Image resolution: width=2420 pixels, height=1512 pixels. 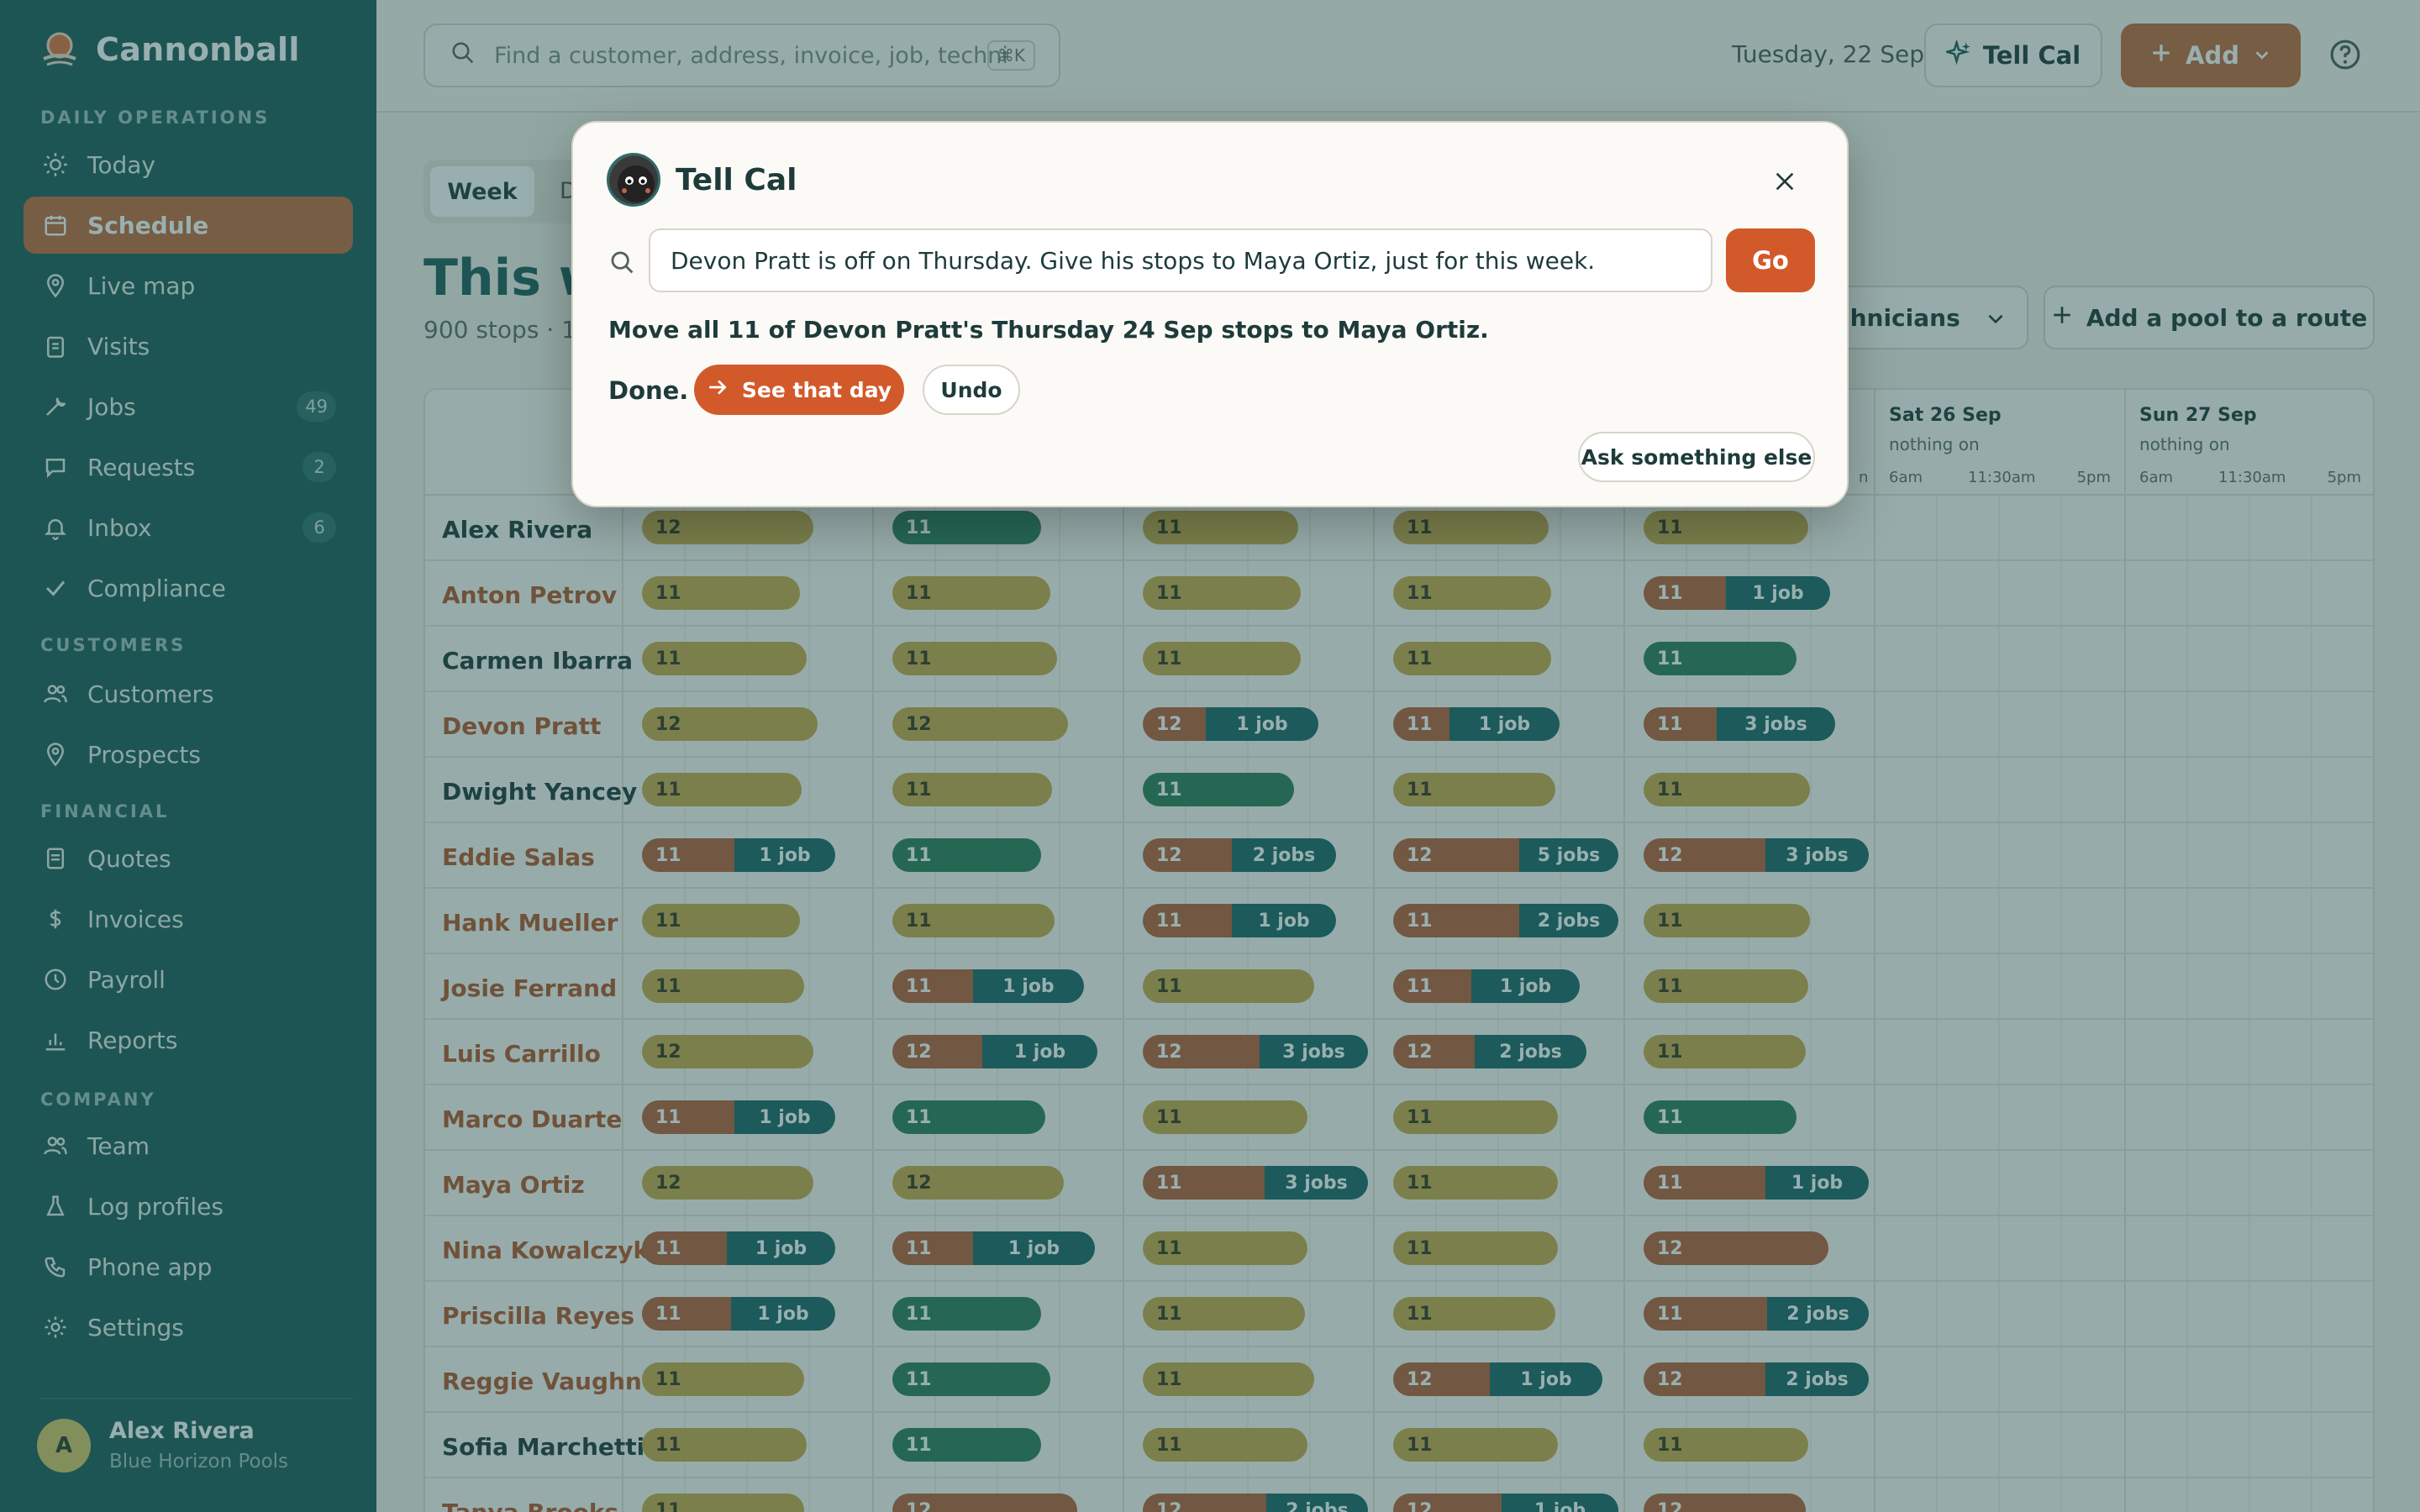 What do you see at coordinates (1770, 260) in the screenshot?
I see `go-button: Go` at bounding box center [1770, 260].